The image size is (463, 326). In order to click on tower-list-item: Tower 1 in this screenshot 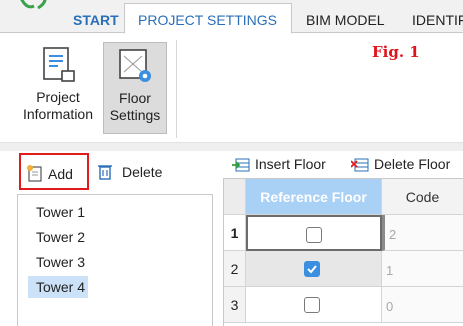, I will do `click(58, 212)`.